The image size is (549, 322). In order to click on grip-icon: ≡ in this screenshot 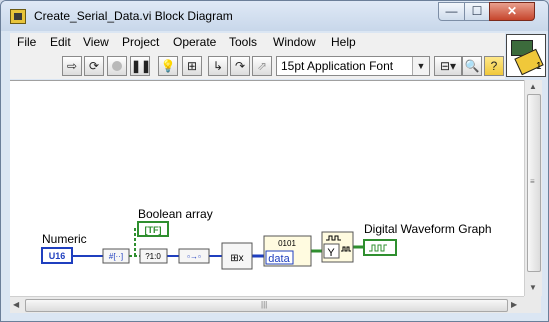, I will do `click(532, 181)`.